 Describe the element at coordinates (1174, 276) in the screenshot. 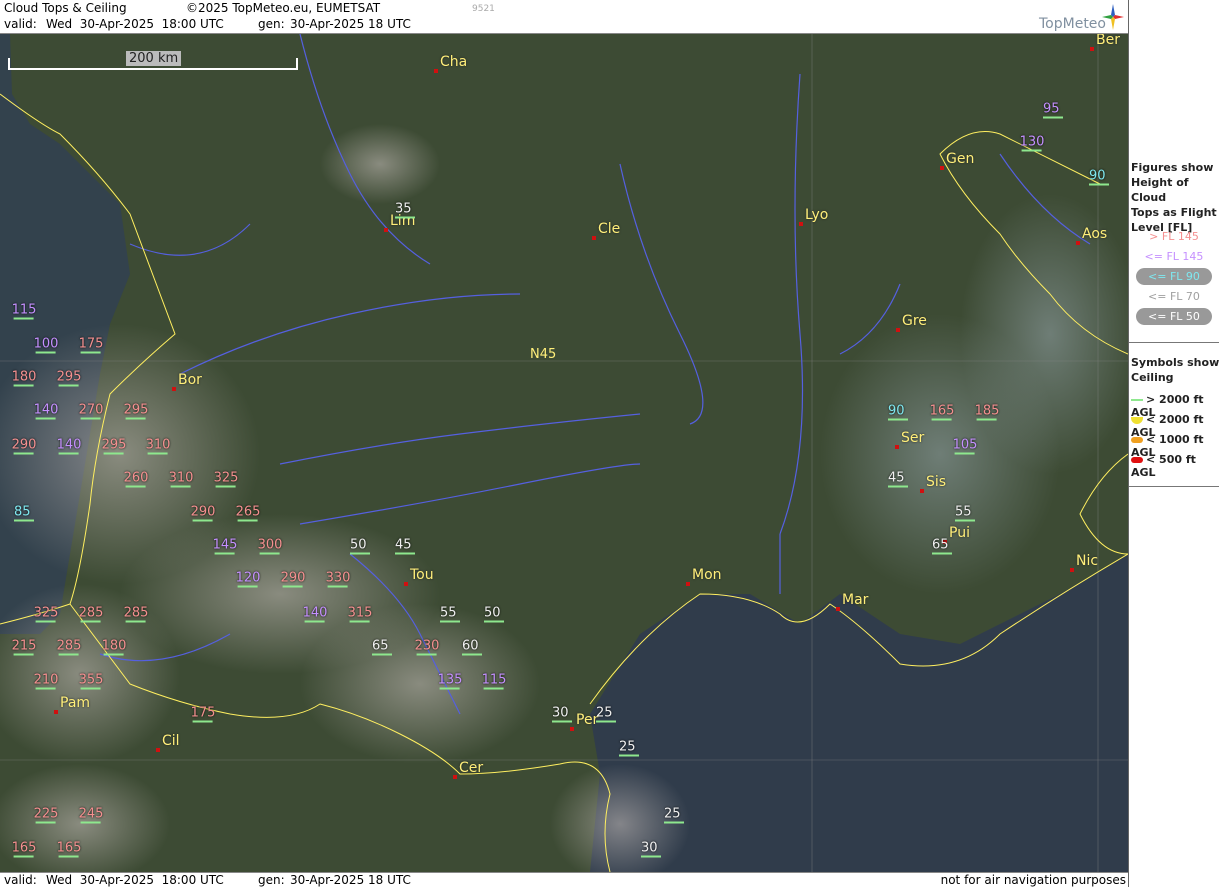

I see `legend-le-fl90: <= FL 90` at that location.